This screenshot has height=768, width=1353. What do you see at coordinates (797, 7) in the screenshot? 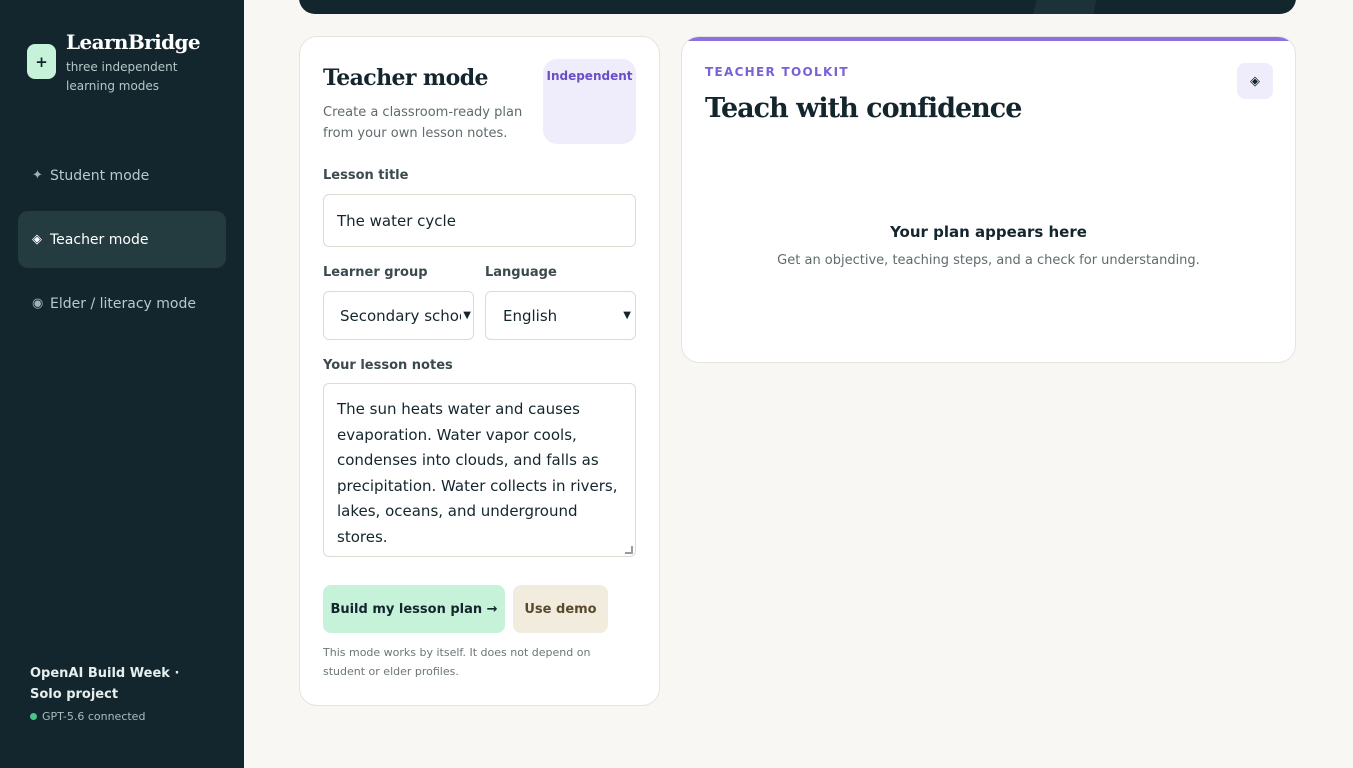
I see `hero-banner` at bounding box center [797, 7].